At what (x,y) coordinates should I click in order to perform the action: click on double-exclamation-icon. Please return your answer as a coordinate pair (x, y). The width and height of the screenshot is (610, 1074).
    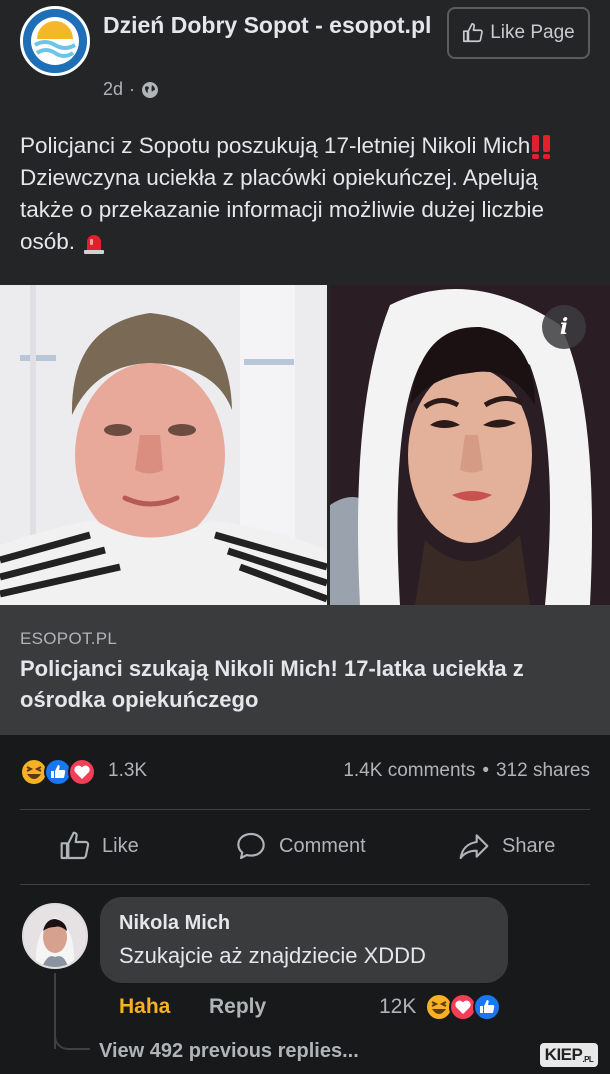
    Looking at the image, I should click on (541, 147).